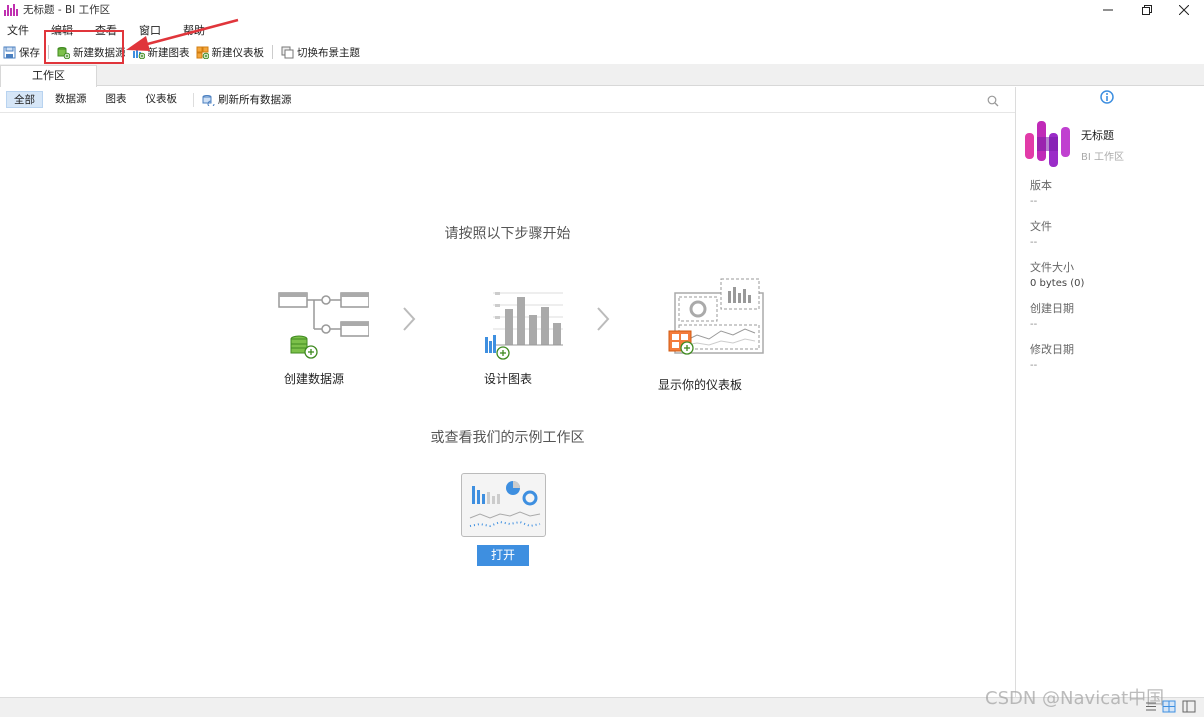 This screenshot has width=1204, height=717. I want to click on open-sample-button: 打开, so click(503, 555).